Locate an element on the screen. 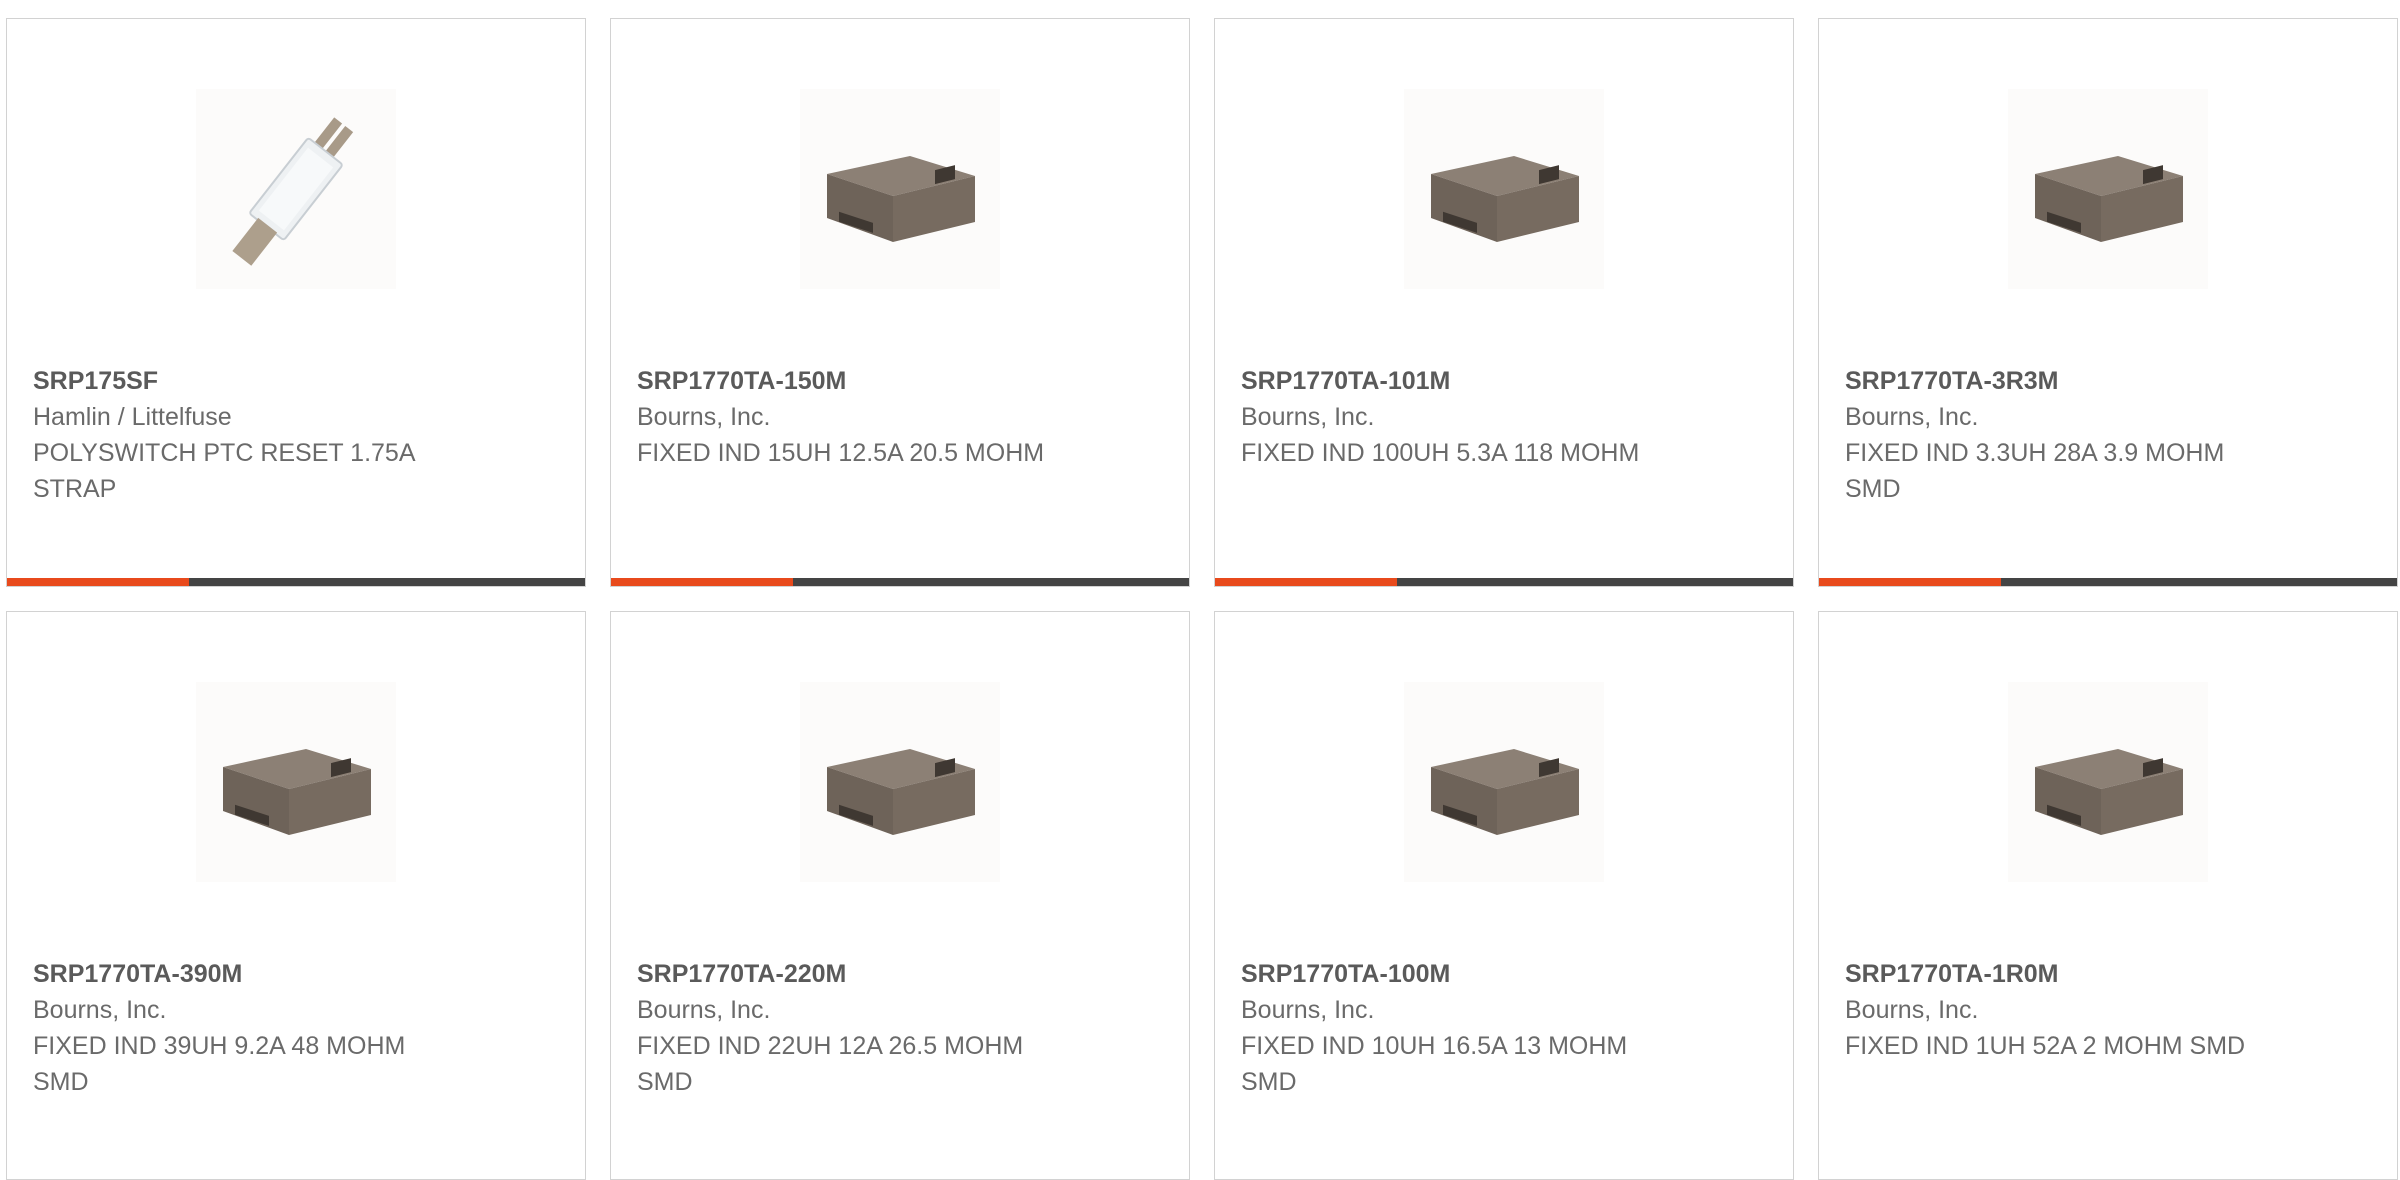 This screenshot has height=1180, width=2400. part-number: SRP1770TA-390M is located at coordinates (296, 974).